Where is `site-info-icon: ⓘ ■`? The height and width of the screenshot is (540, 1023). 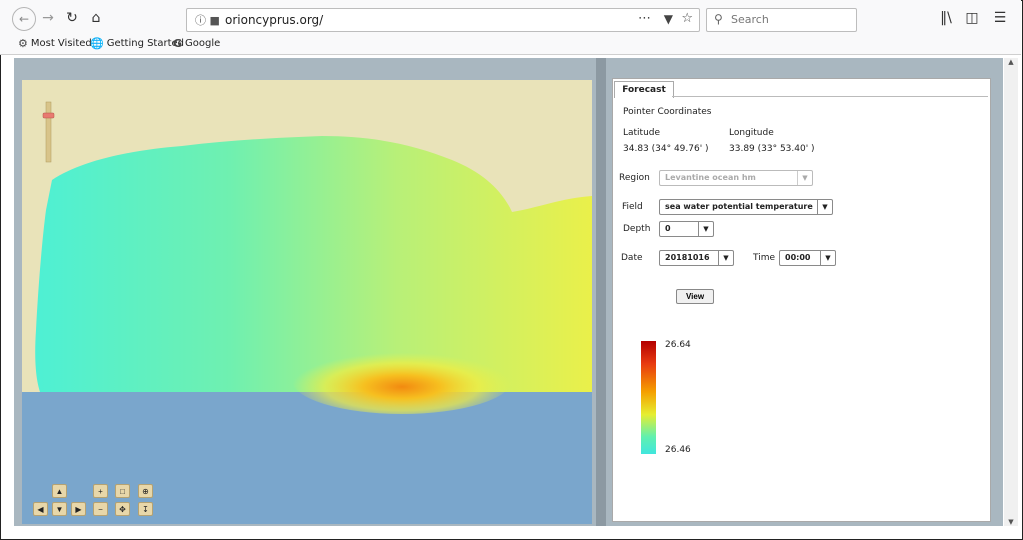
site-info-icon: ⓘ ■ is located at coordinates (207, 20).